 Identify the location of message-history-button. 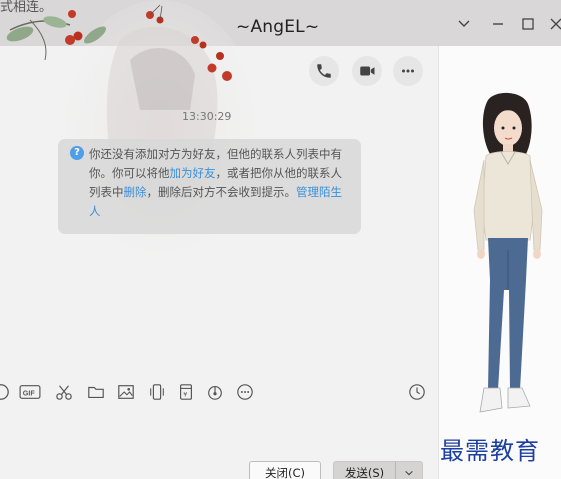
(417, 392).